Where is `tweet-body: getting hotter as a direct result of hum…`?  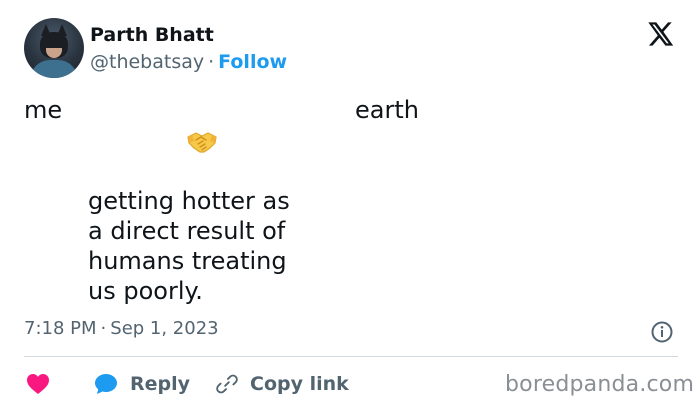 tweet-body: getting hotter as a direct result of hum… is located at coordinates (189, 246).